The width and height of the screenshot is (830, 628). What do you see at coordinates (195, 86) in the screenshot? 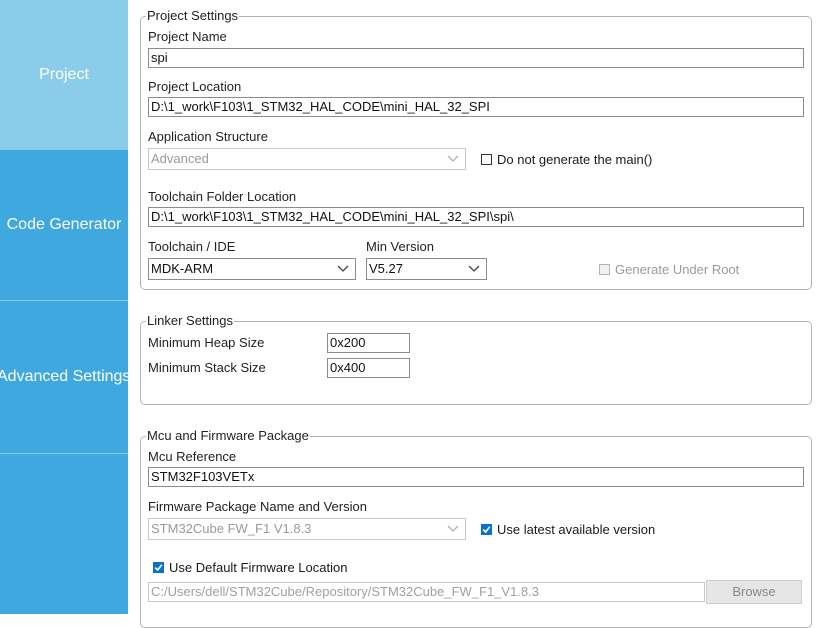
I see `project-location-label: Project Location` at bounding box center [195, 86].